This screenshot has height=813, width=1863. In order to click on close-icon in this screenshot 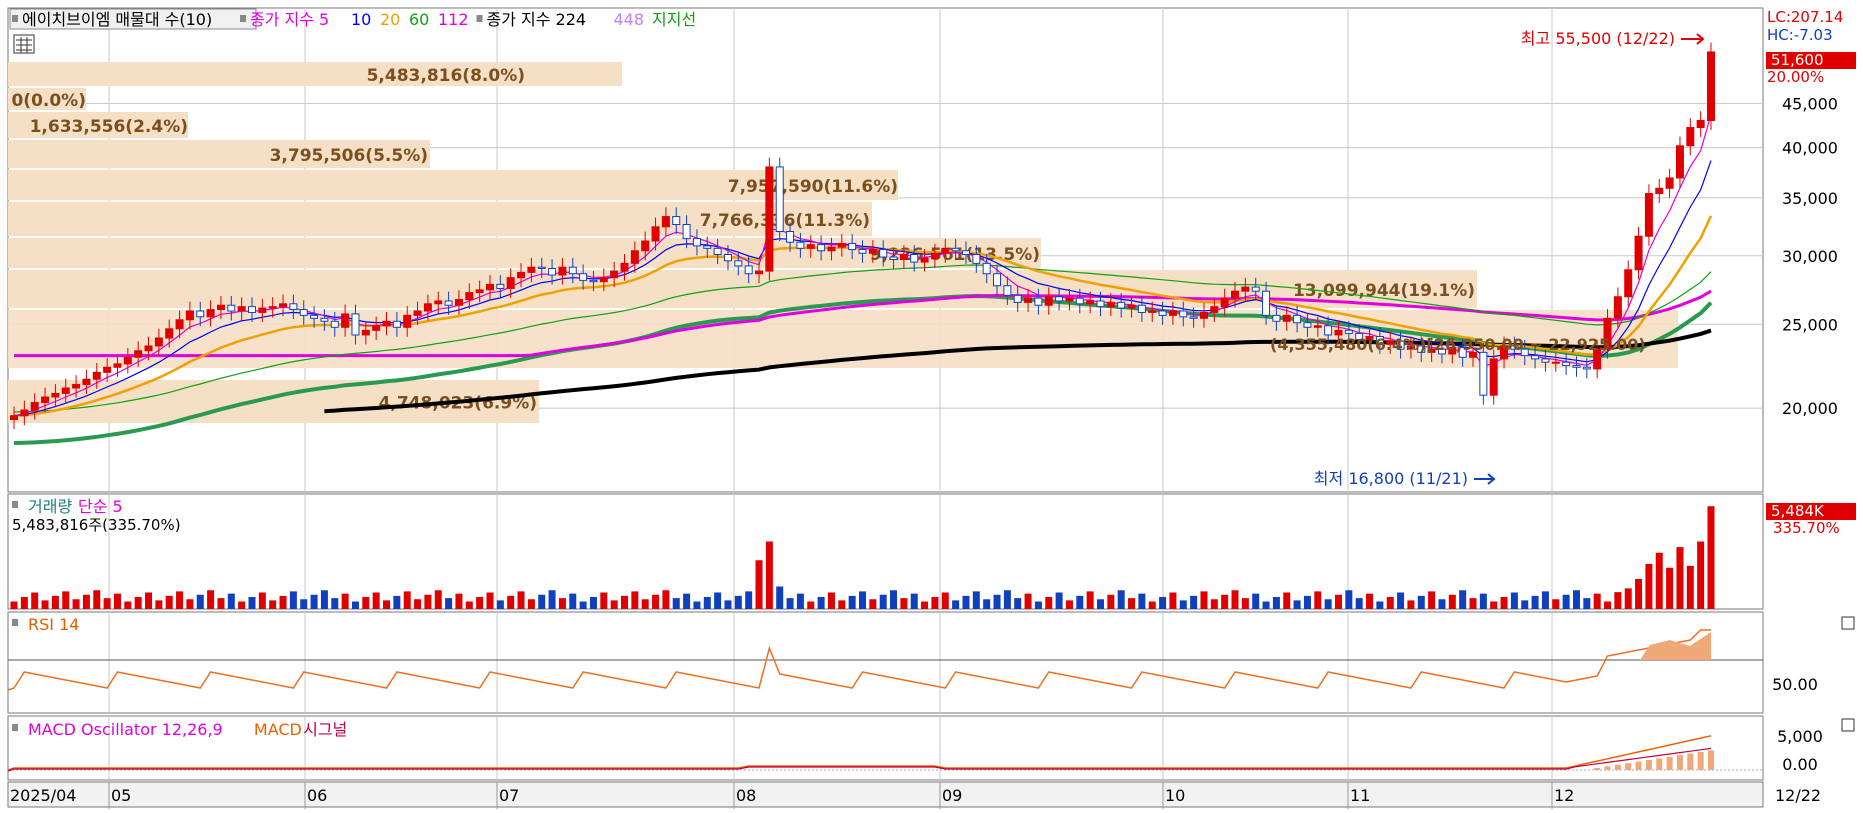, I will do `click(1848, 623)`.